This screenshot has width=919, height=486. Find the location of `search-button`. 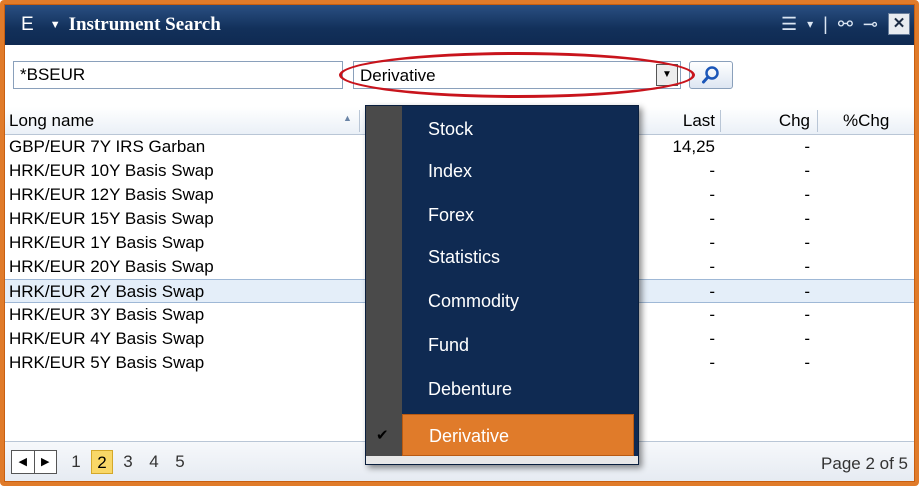

search-button is located at coordinates (711, 75).